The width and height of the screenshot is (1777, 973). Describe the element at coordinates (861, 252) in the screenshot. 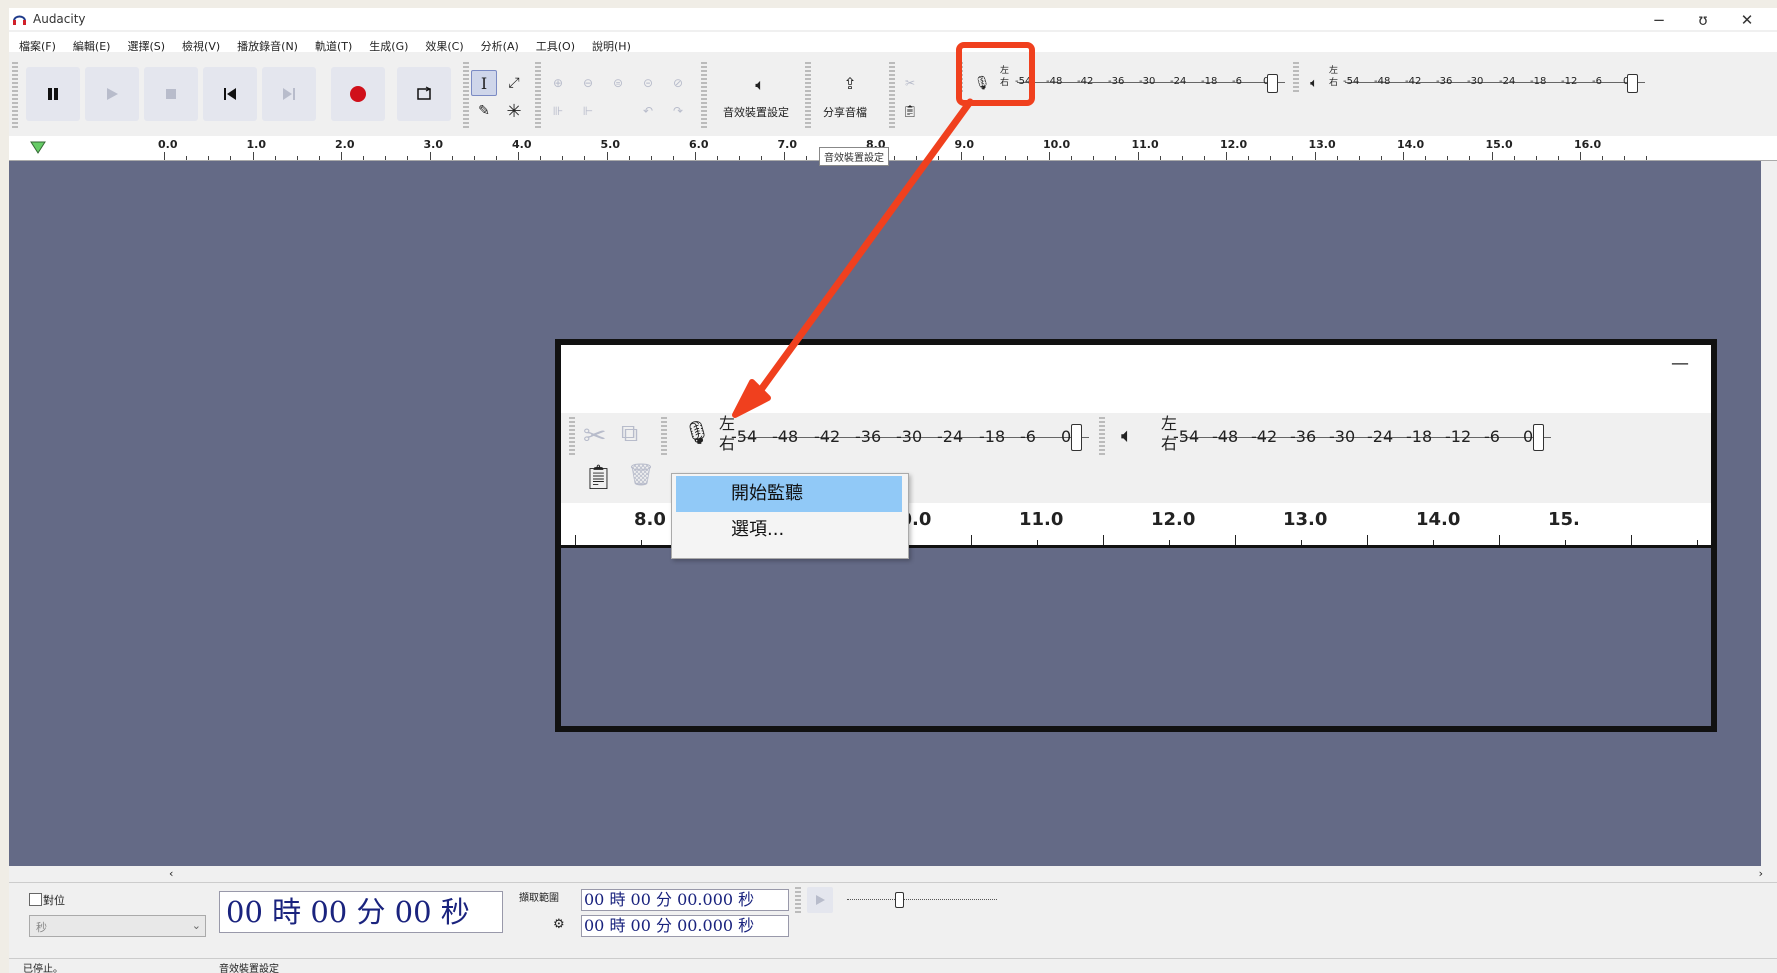

I see `arrow-shaft` at that location.